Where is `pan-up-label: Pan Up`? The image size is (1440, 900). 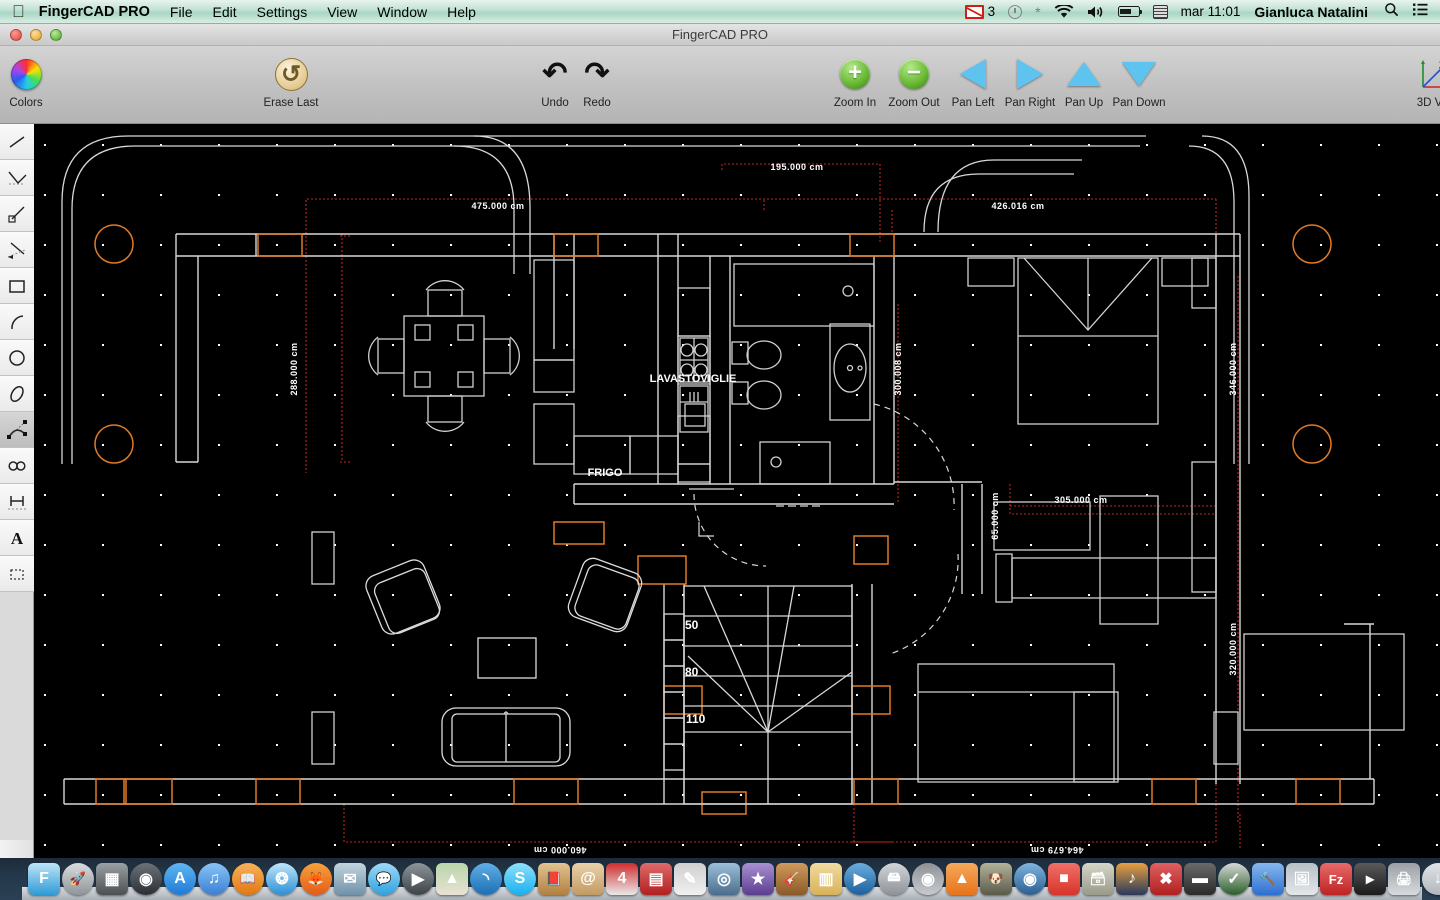 pan-up-label: Pan Up is located at coordinates (1084, 103).